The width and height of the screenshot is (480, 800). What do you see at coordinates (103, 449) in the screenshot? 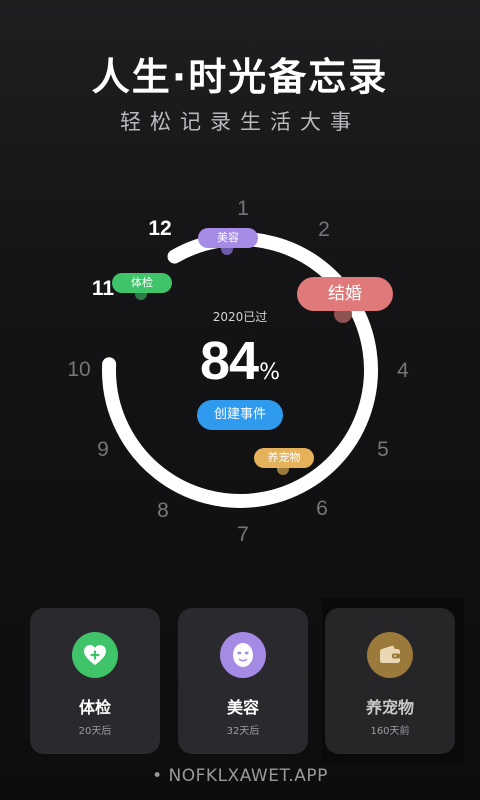
I see `hour-label-9: 9` at bounding box center [103, 449].